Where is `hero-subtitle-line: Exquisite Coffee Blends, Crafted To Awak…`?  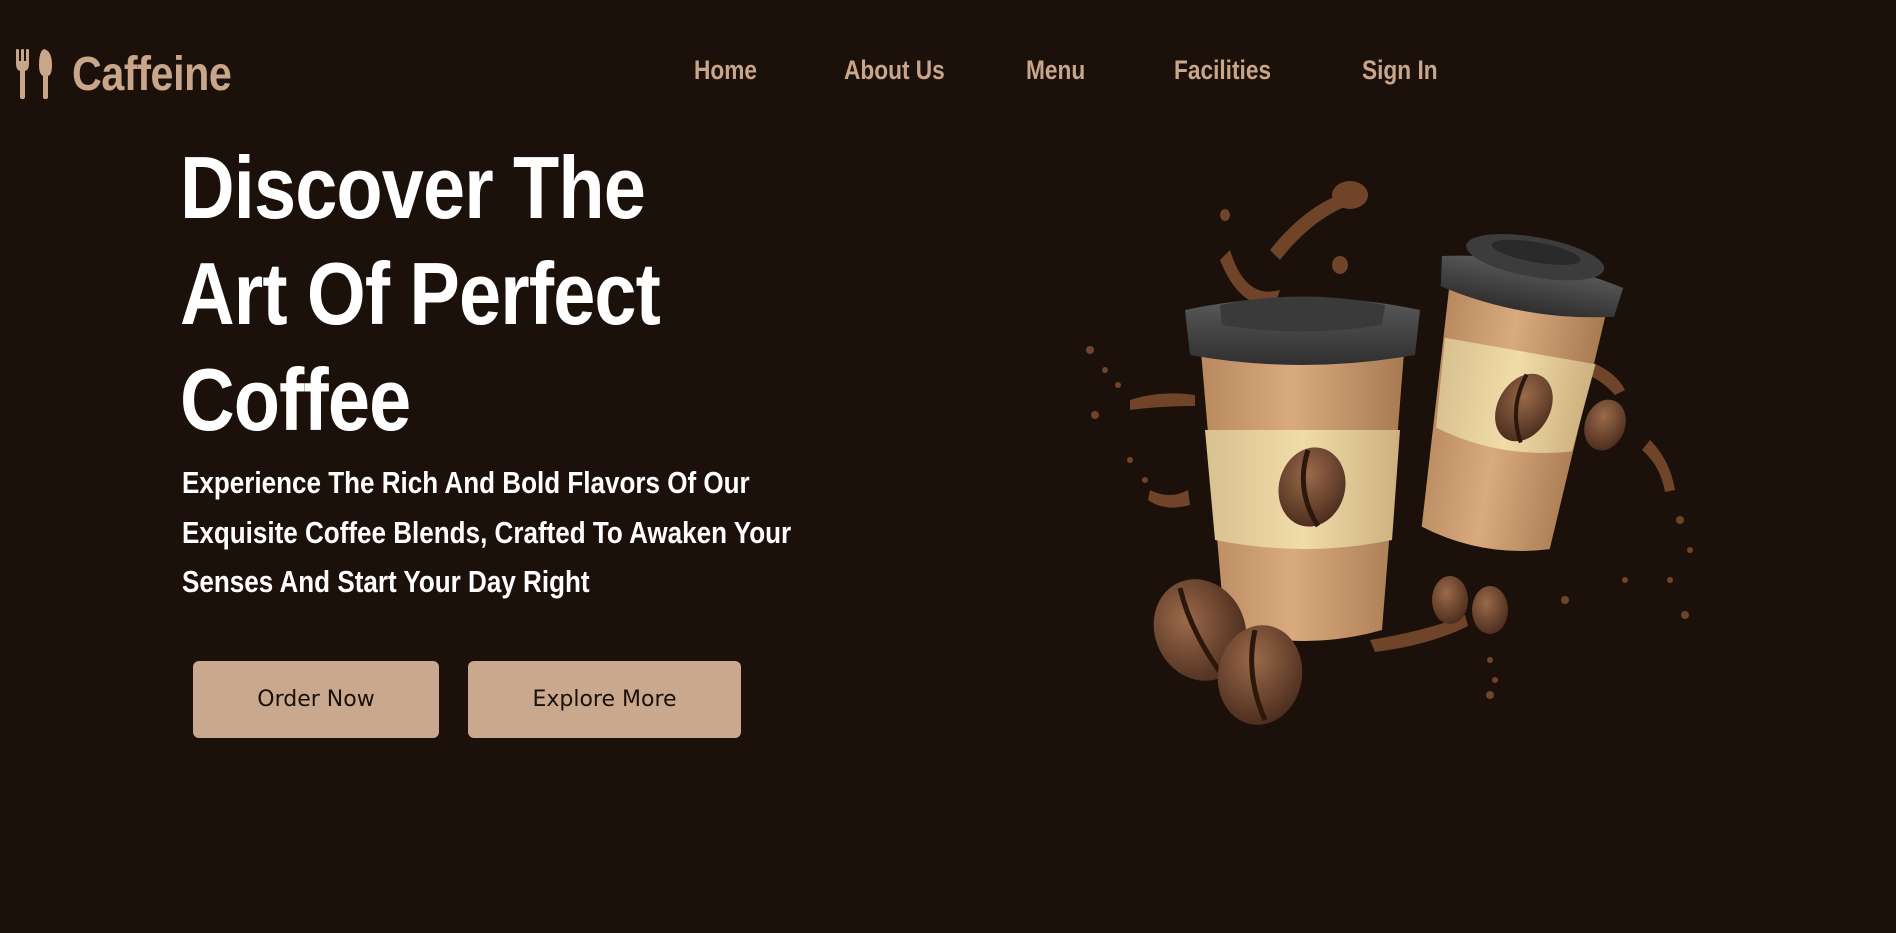 hero-subtitle-line: Exquisite Coffee Blends, Crafted To Awak… is located at coordinates (487, 532).